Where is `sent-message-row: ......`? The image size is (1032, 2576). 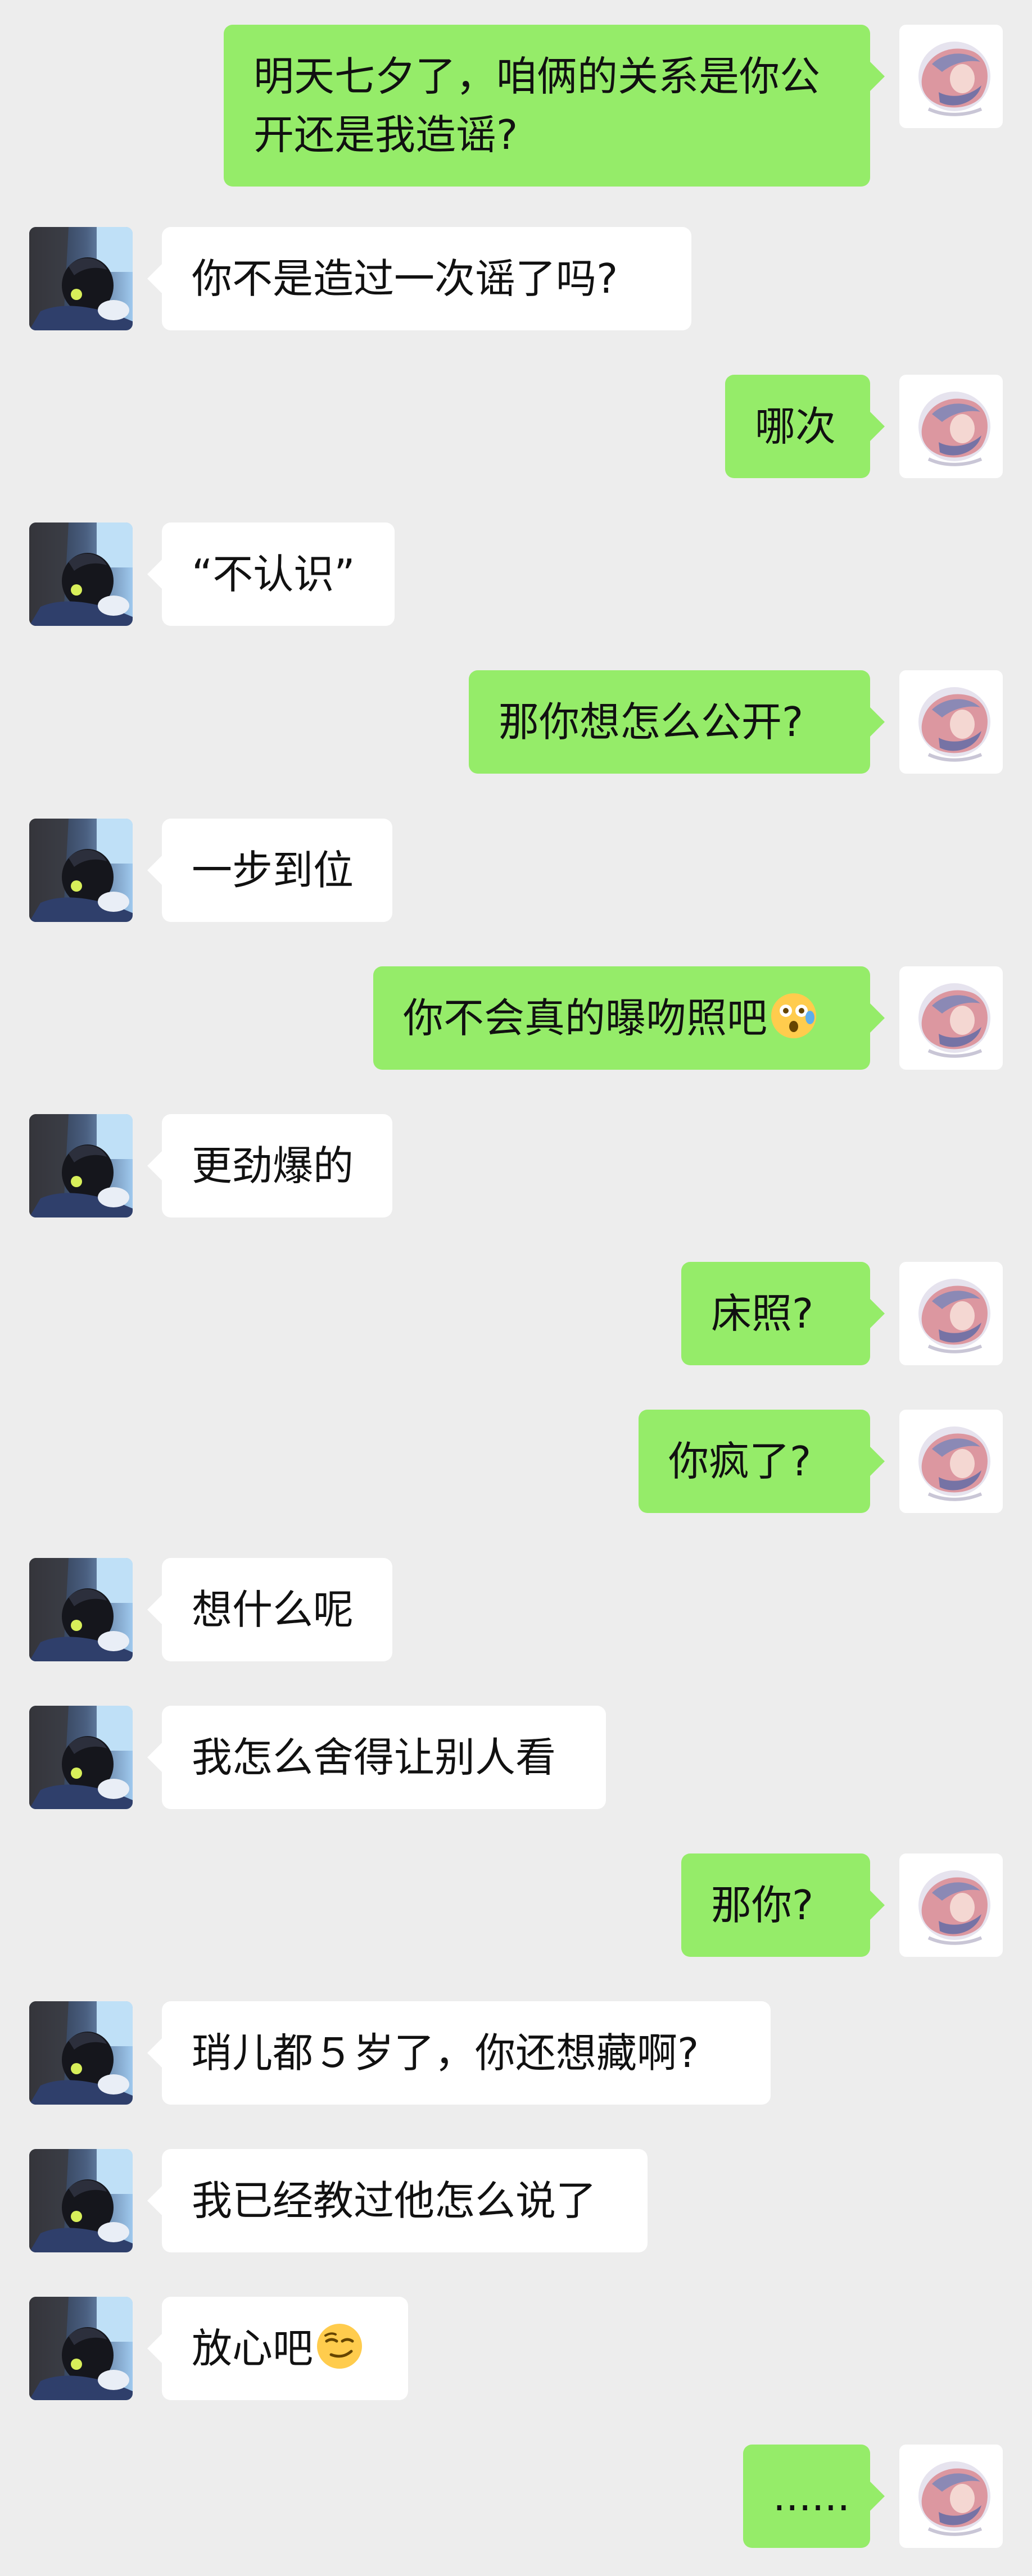 sent-message-row: ...... is located at coordinates (516, 2496).